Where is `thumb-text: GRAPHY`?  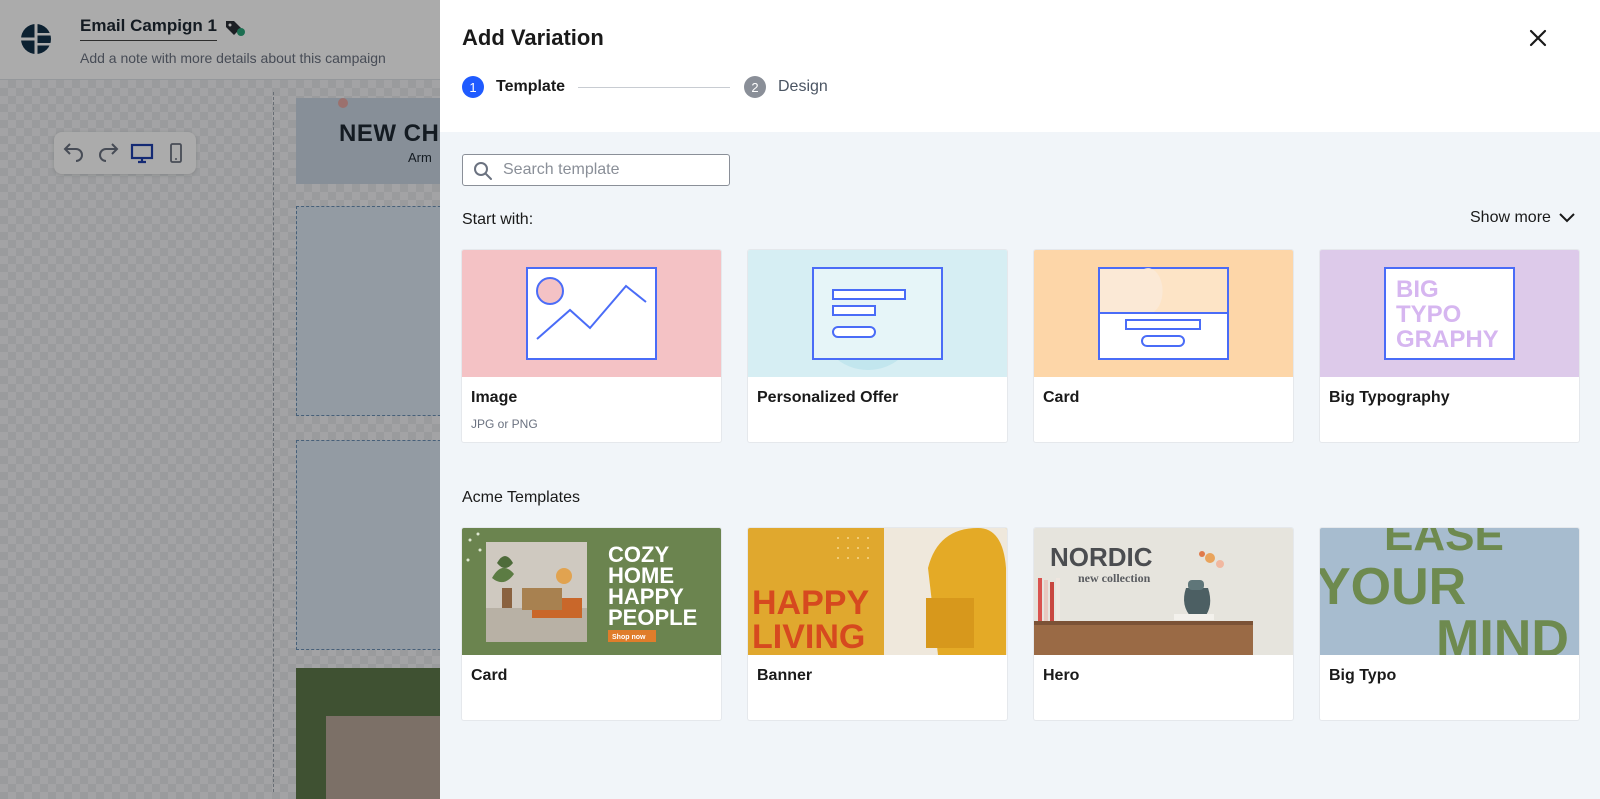
thumb-text: GRAPHY is located at coordinates (1447, 339).